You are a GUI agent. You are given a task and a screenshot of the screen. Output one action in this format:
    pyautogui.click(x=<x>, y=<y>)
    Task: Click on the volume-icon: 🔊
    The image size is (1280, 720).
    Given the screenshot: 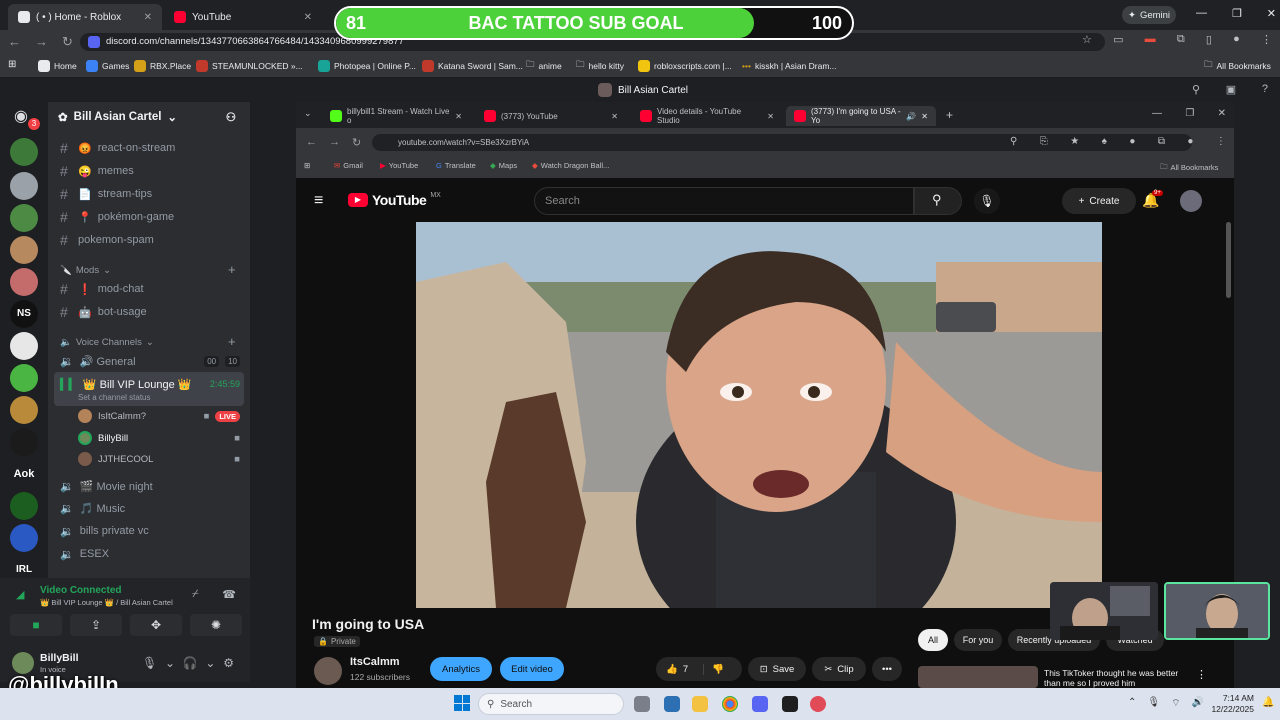 What is the action you would take?
    pyautogui.click(x=1198, y=703)
    